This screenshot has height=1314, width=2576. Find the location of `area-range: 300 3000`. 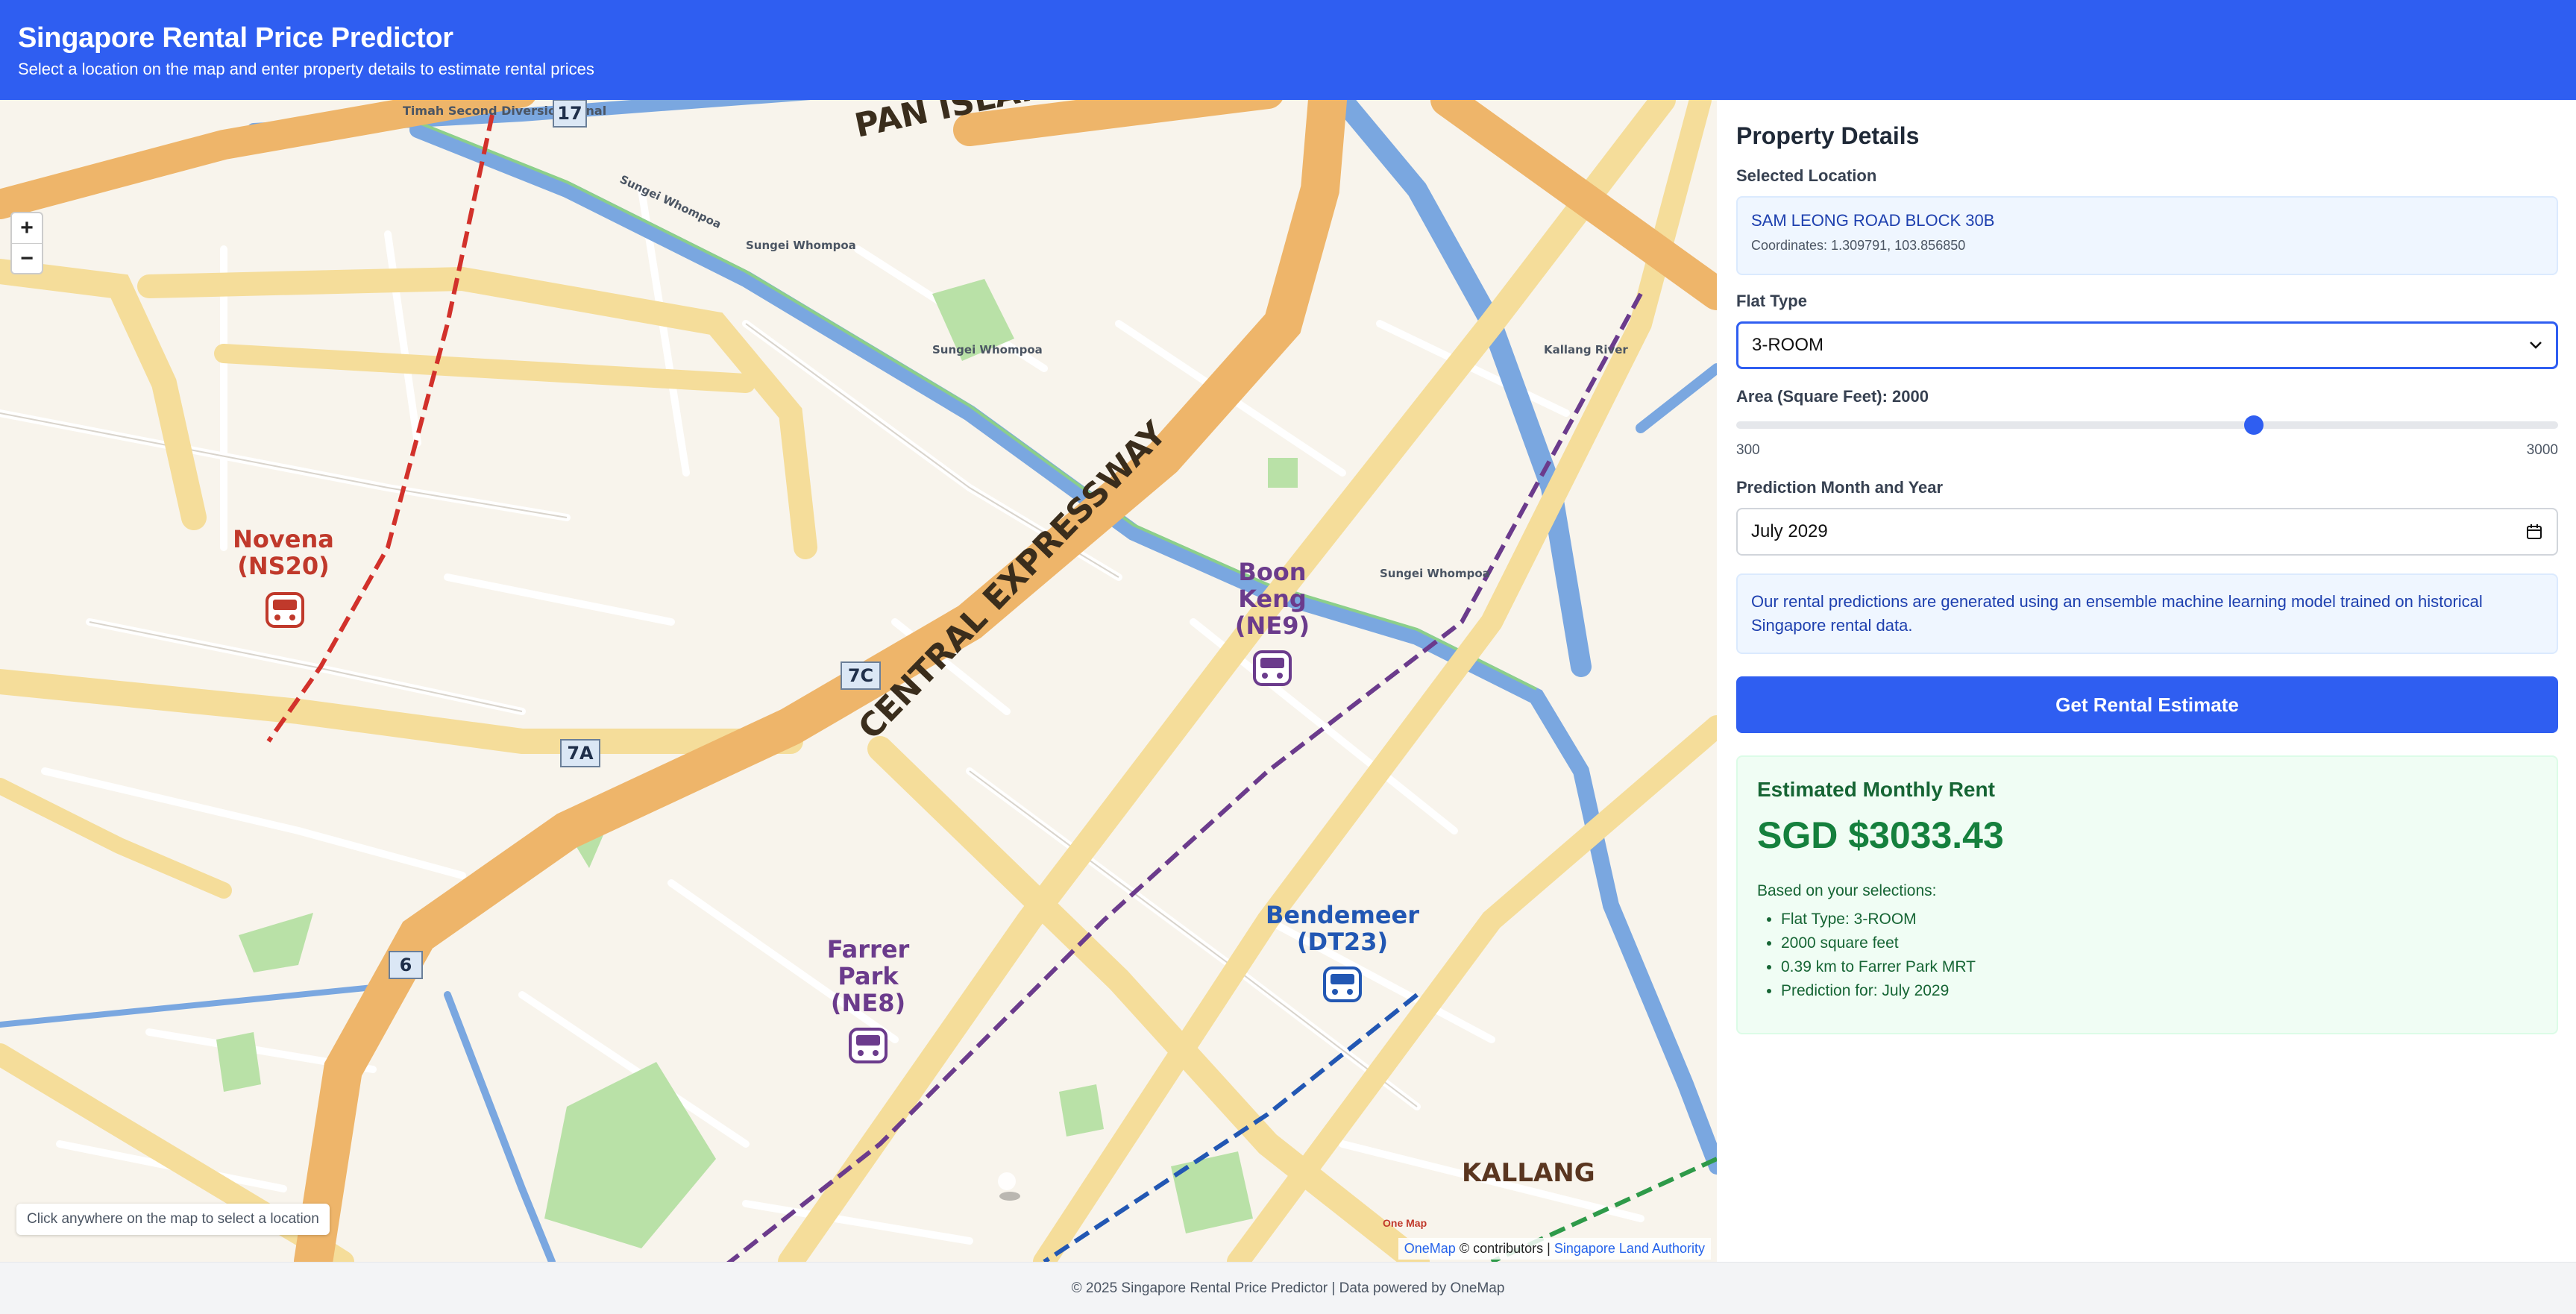

area-range: 300 3000 is located at coordinates (2147, 450).